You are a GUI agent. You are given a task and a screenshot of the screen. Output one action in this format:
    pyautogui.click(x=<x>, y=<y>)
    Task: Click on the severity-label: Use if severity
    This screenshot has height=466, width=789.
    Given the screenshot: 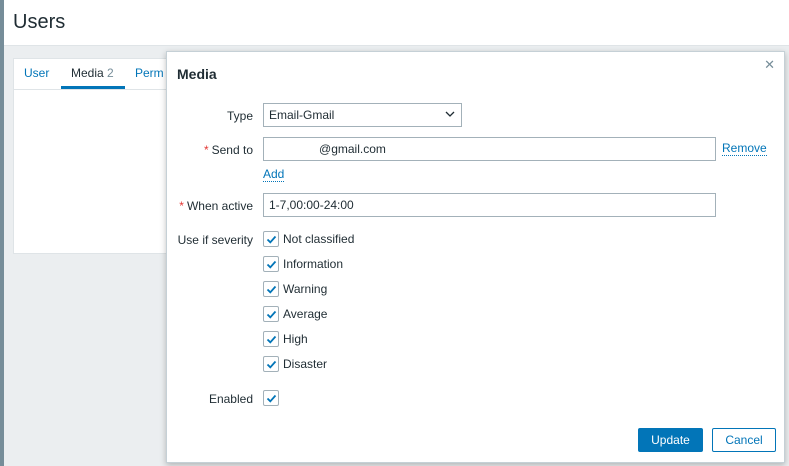 What is the action you would take?
    pyautogui.click(x=215, y=240)
    